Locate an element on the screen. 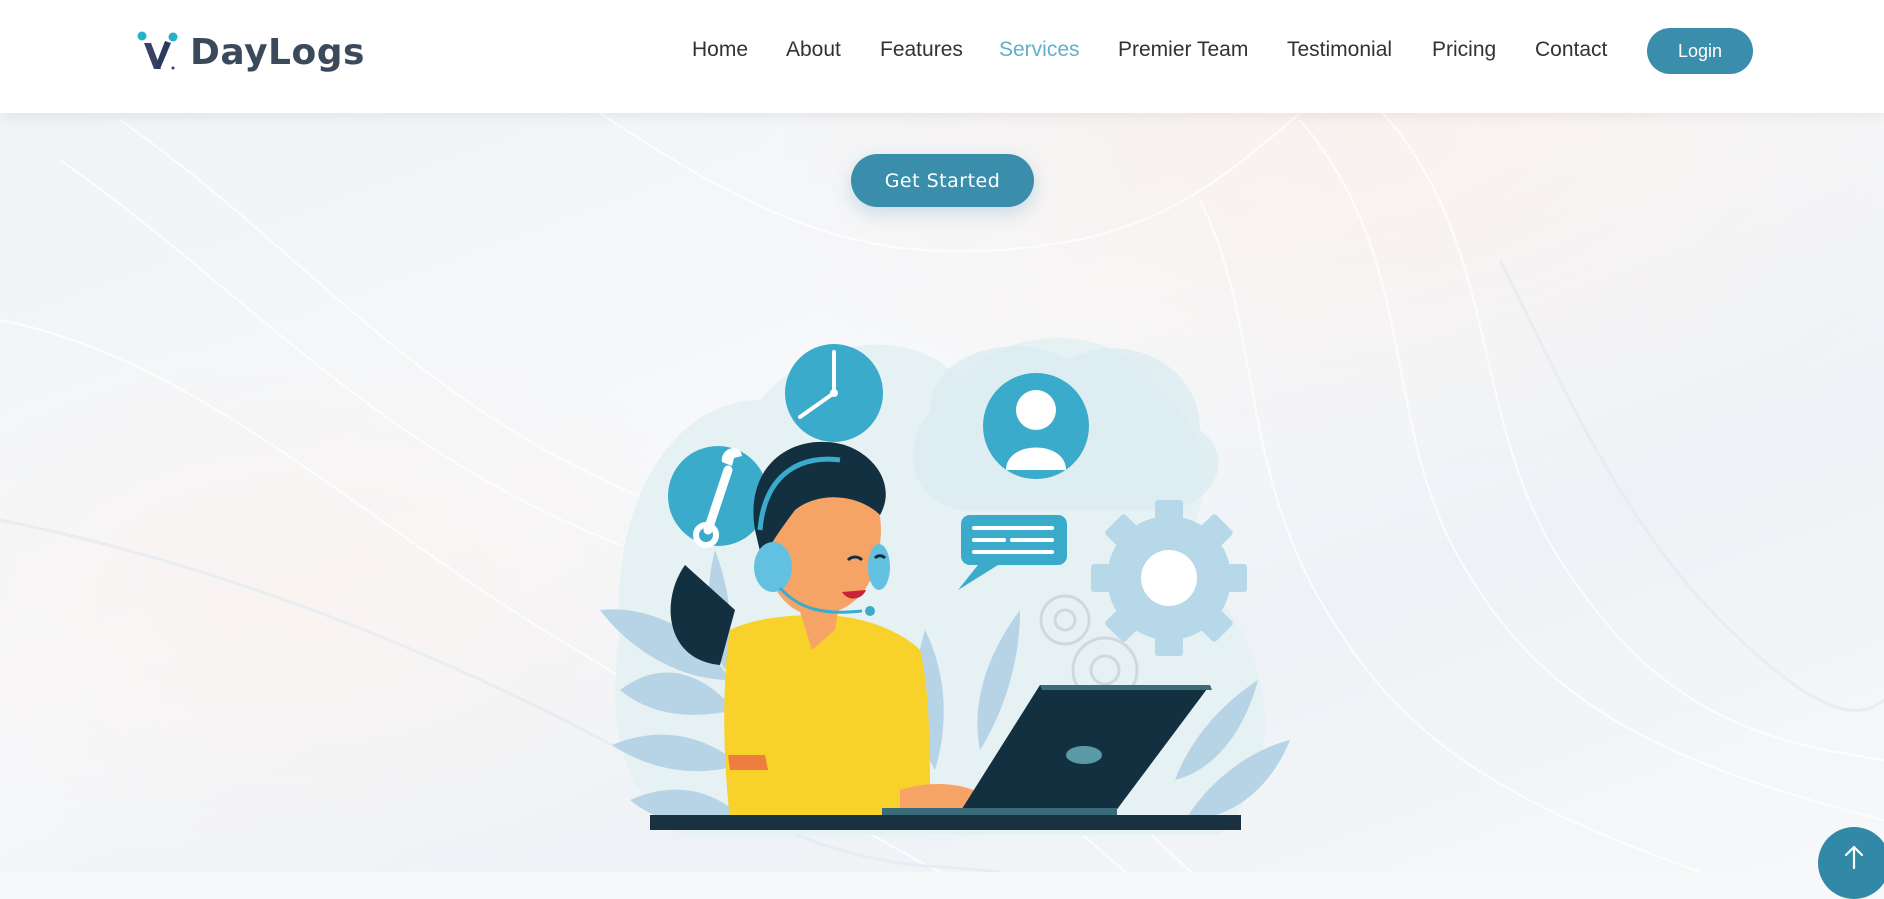  user-profile-icon is located at coordinates (1036, 426).